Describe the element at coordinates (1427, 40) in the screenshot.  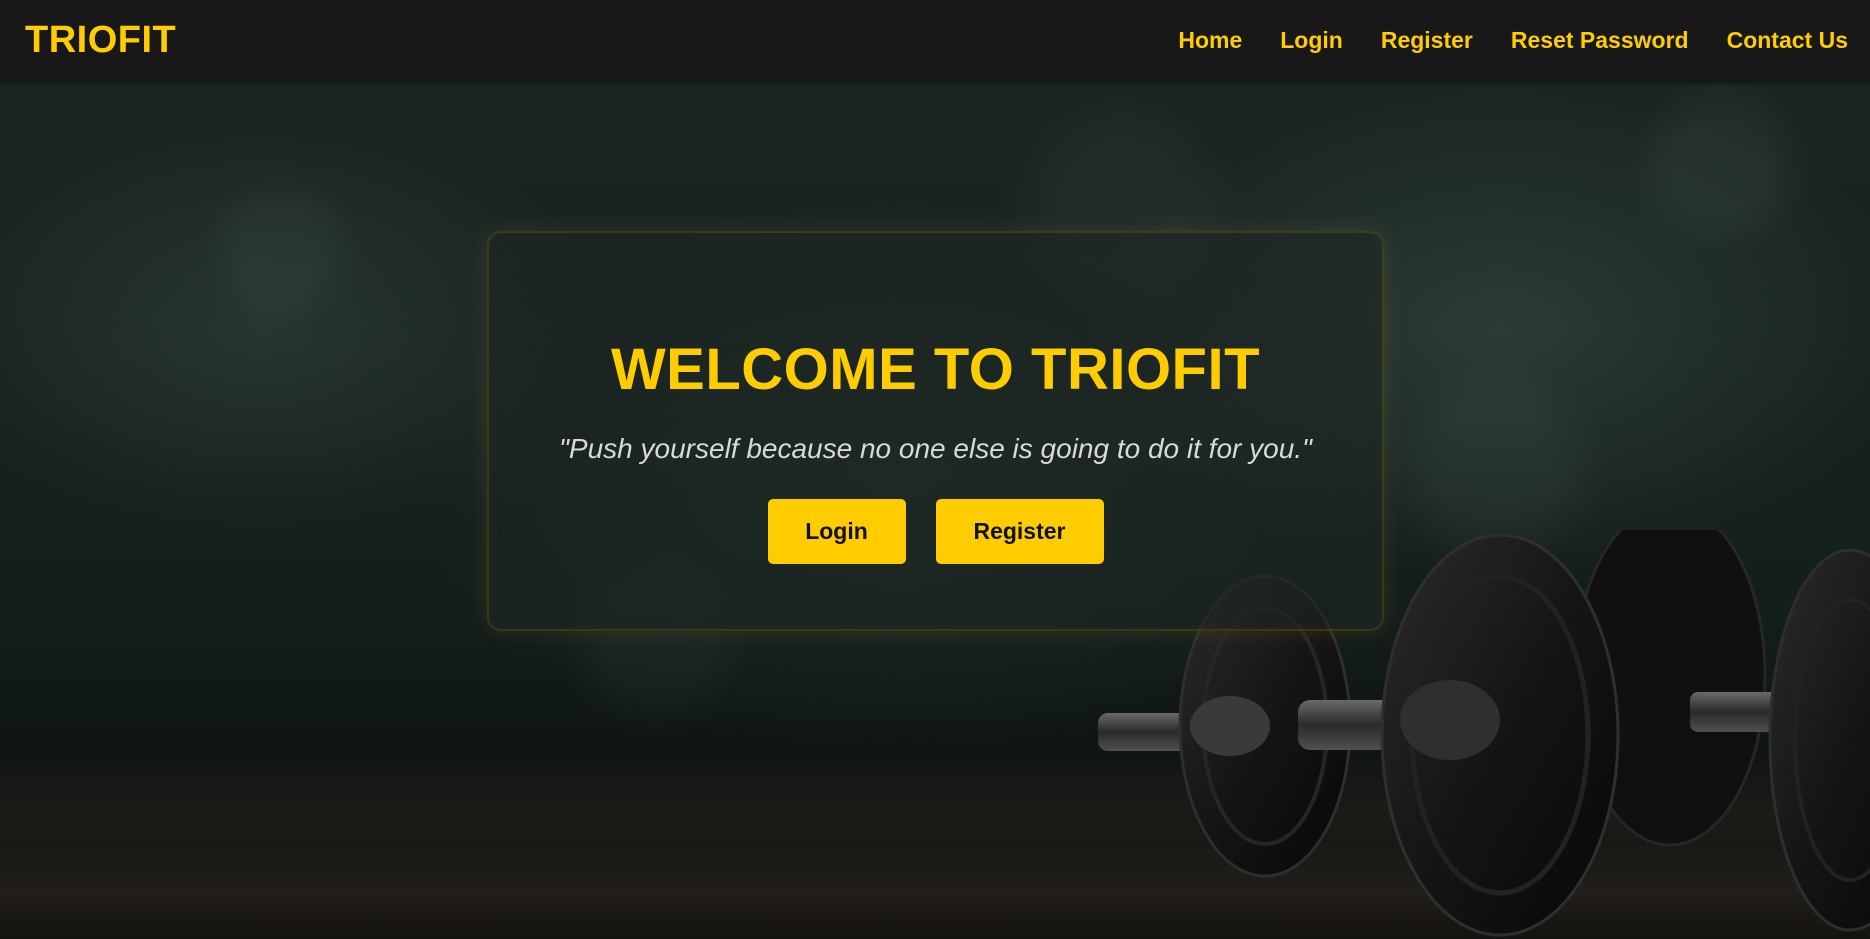
I see `nav-link-register: Register` at that location.